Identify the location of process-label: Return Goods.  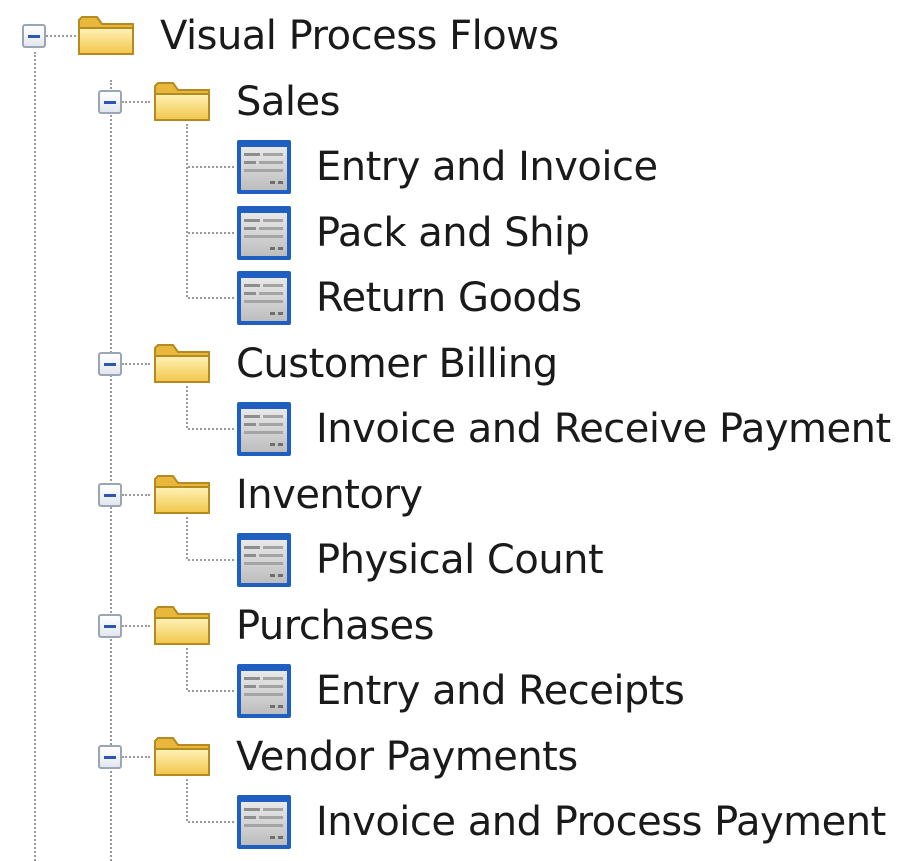
(449, 298).